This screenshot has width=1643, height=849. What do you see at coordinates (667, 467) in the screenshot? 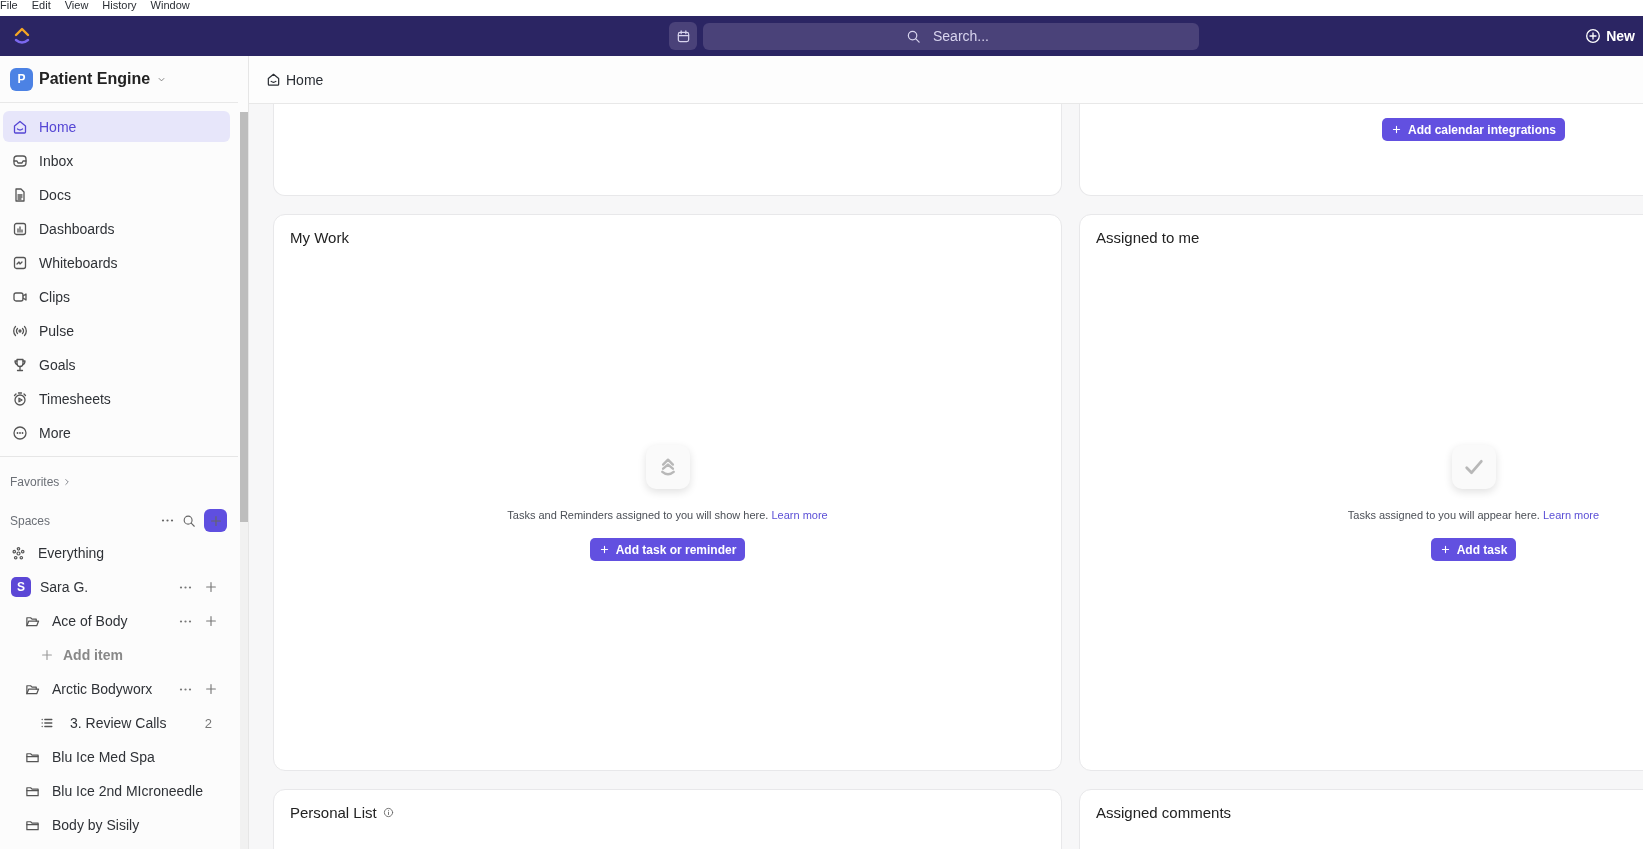
I see `stacked-chevrons-icon` at bounding box center [667, 467].